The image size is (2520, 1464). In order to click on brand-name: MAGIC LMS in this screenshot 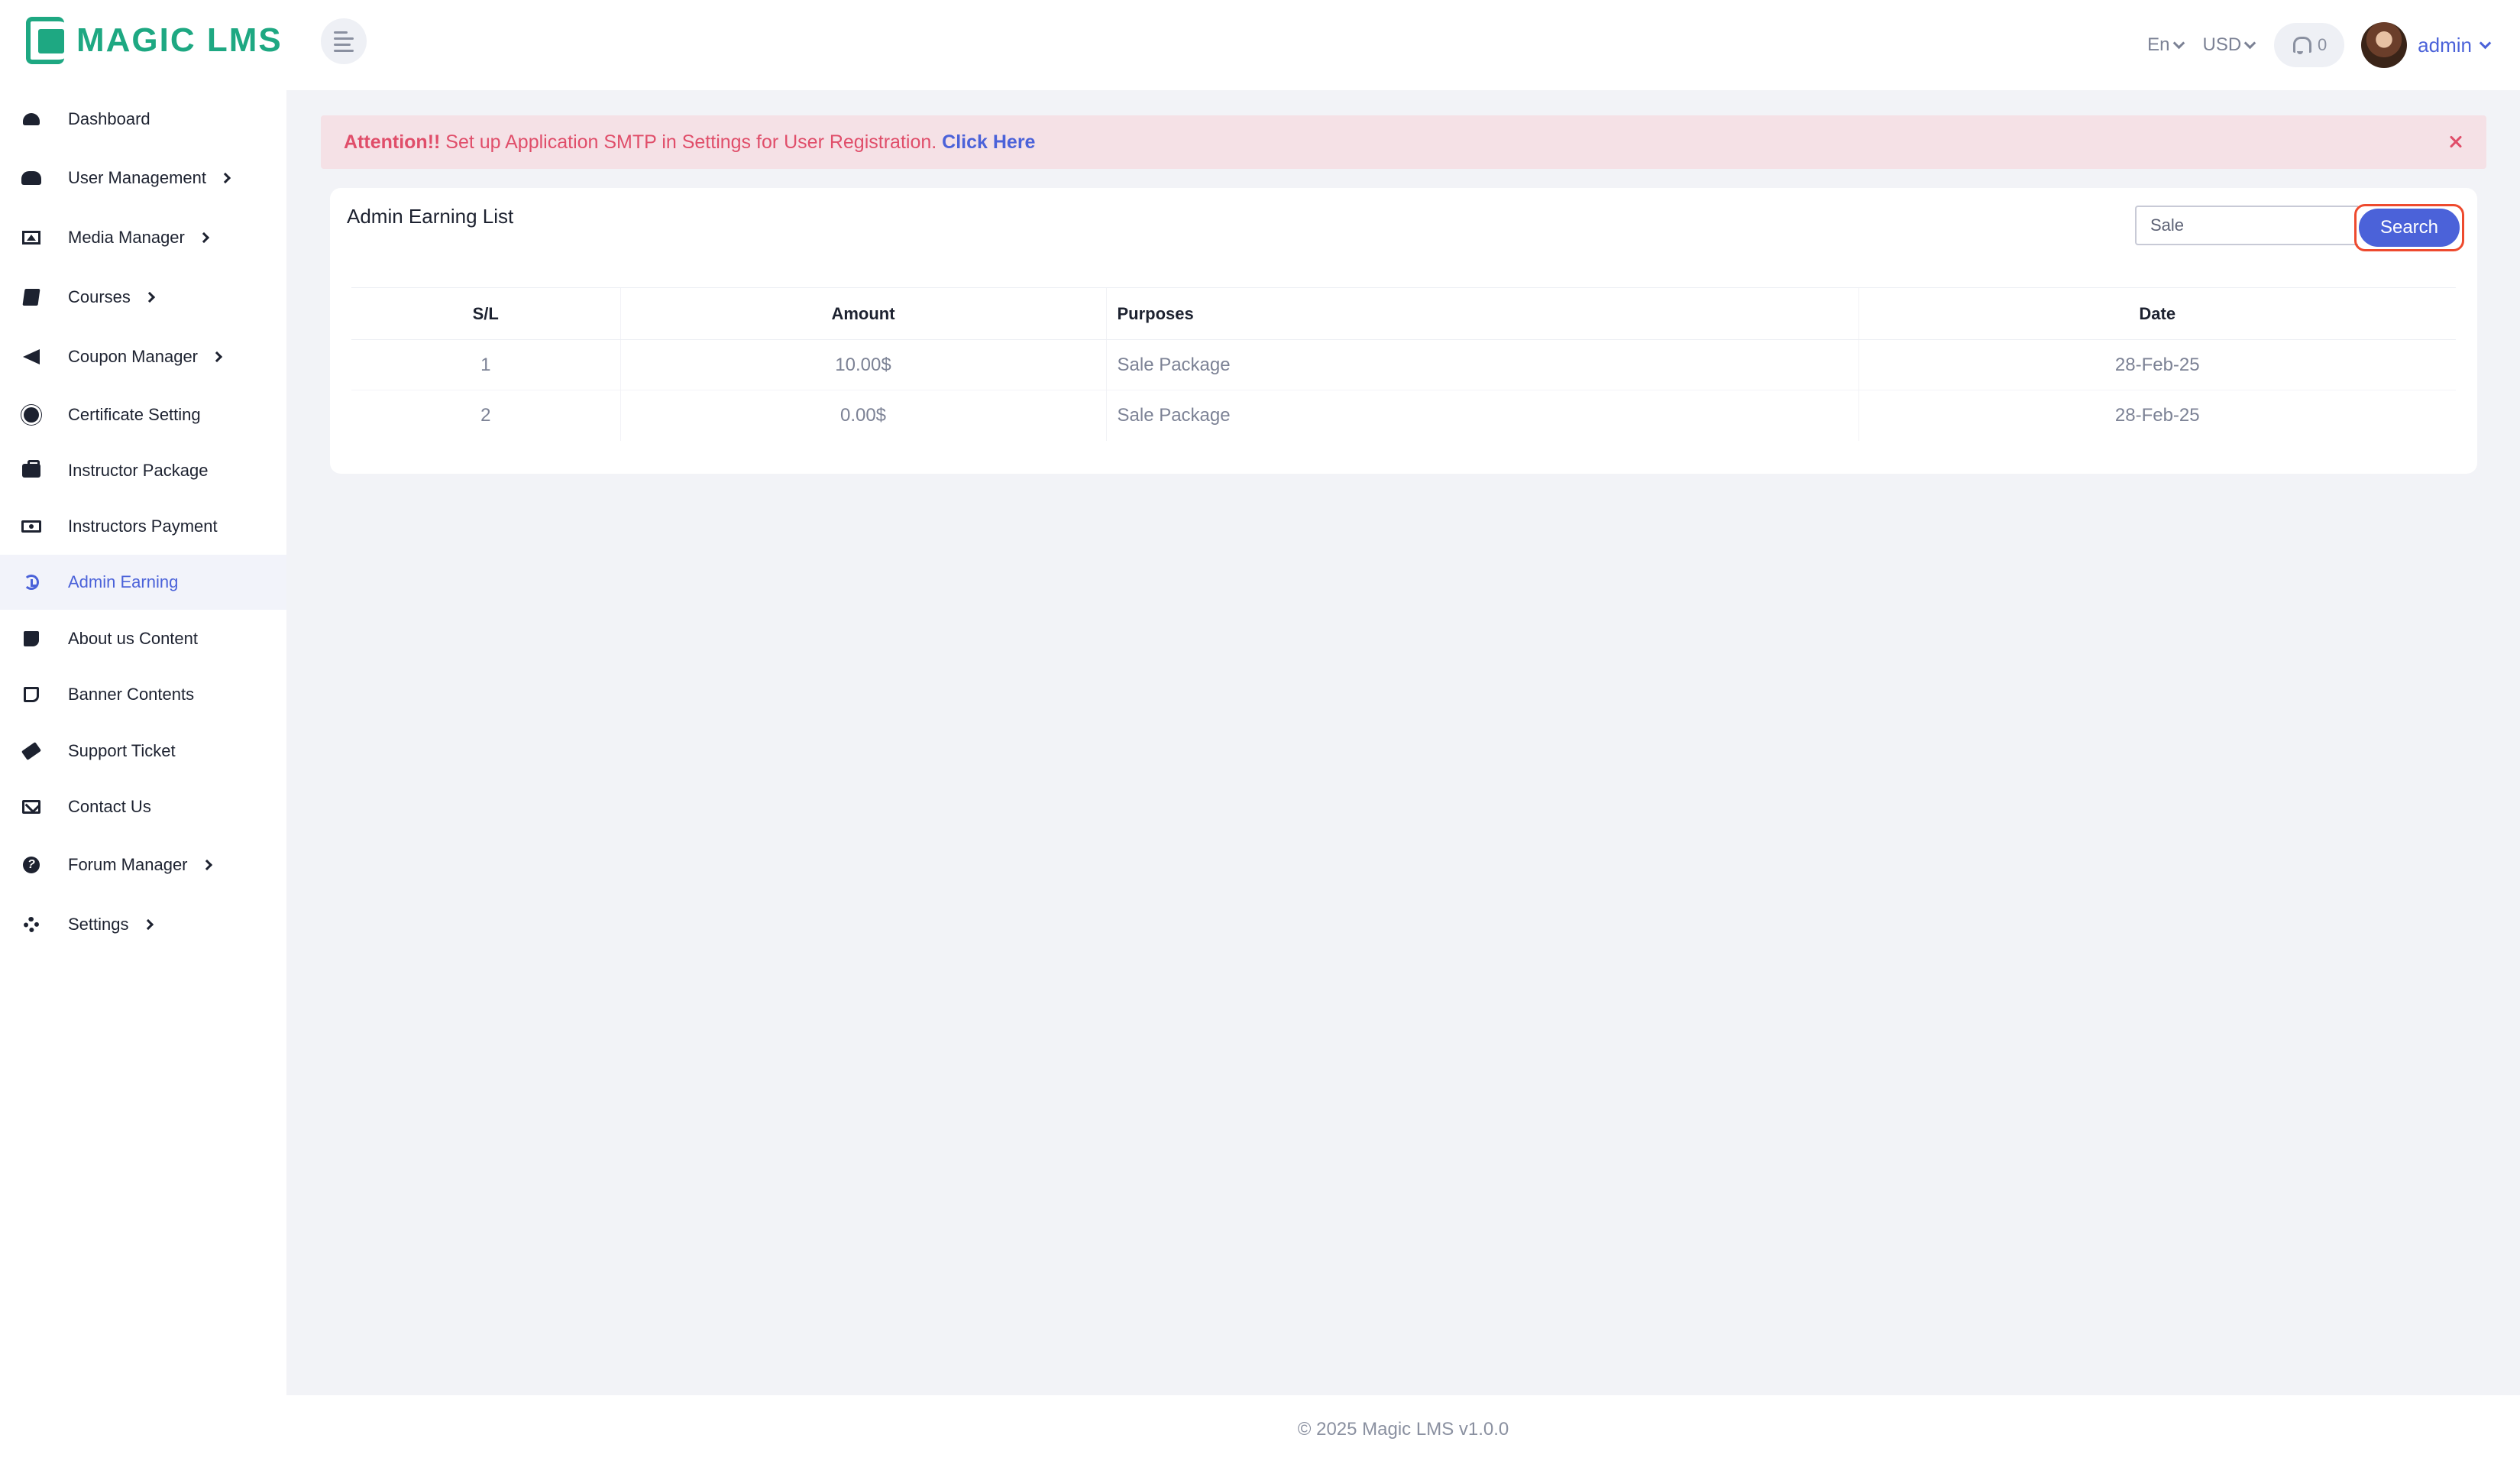, I will do `click(179, 40)`.